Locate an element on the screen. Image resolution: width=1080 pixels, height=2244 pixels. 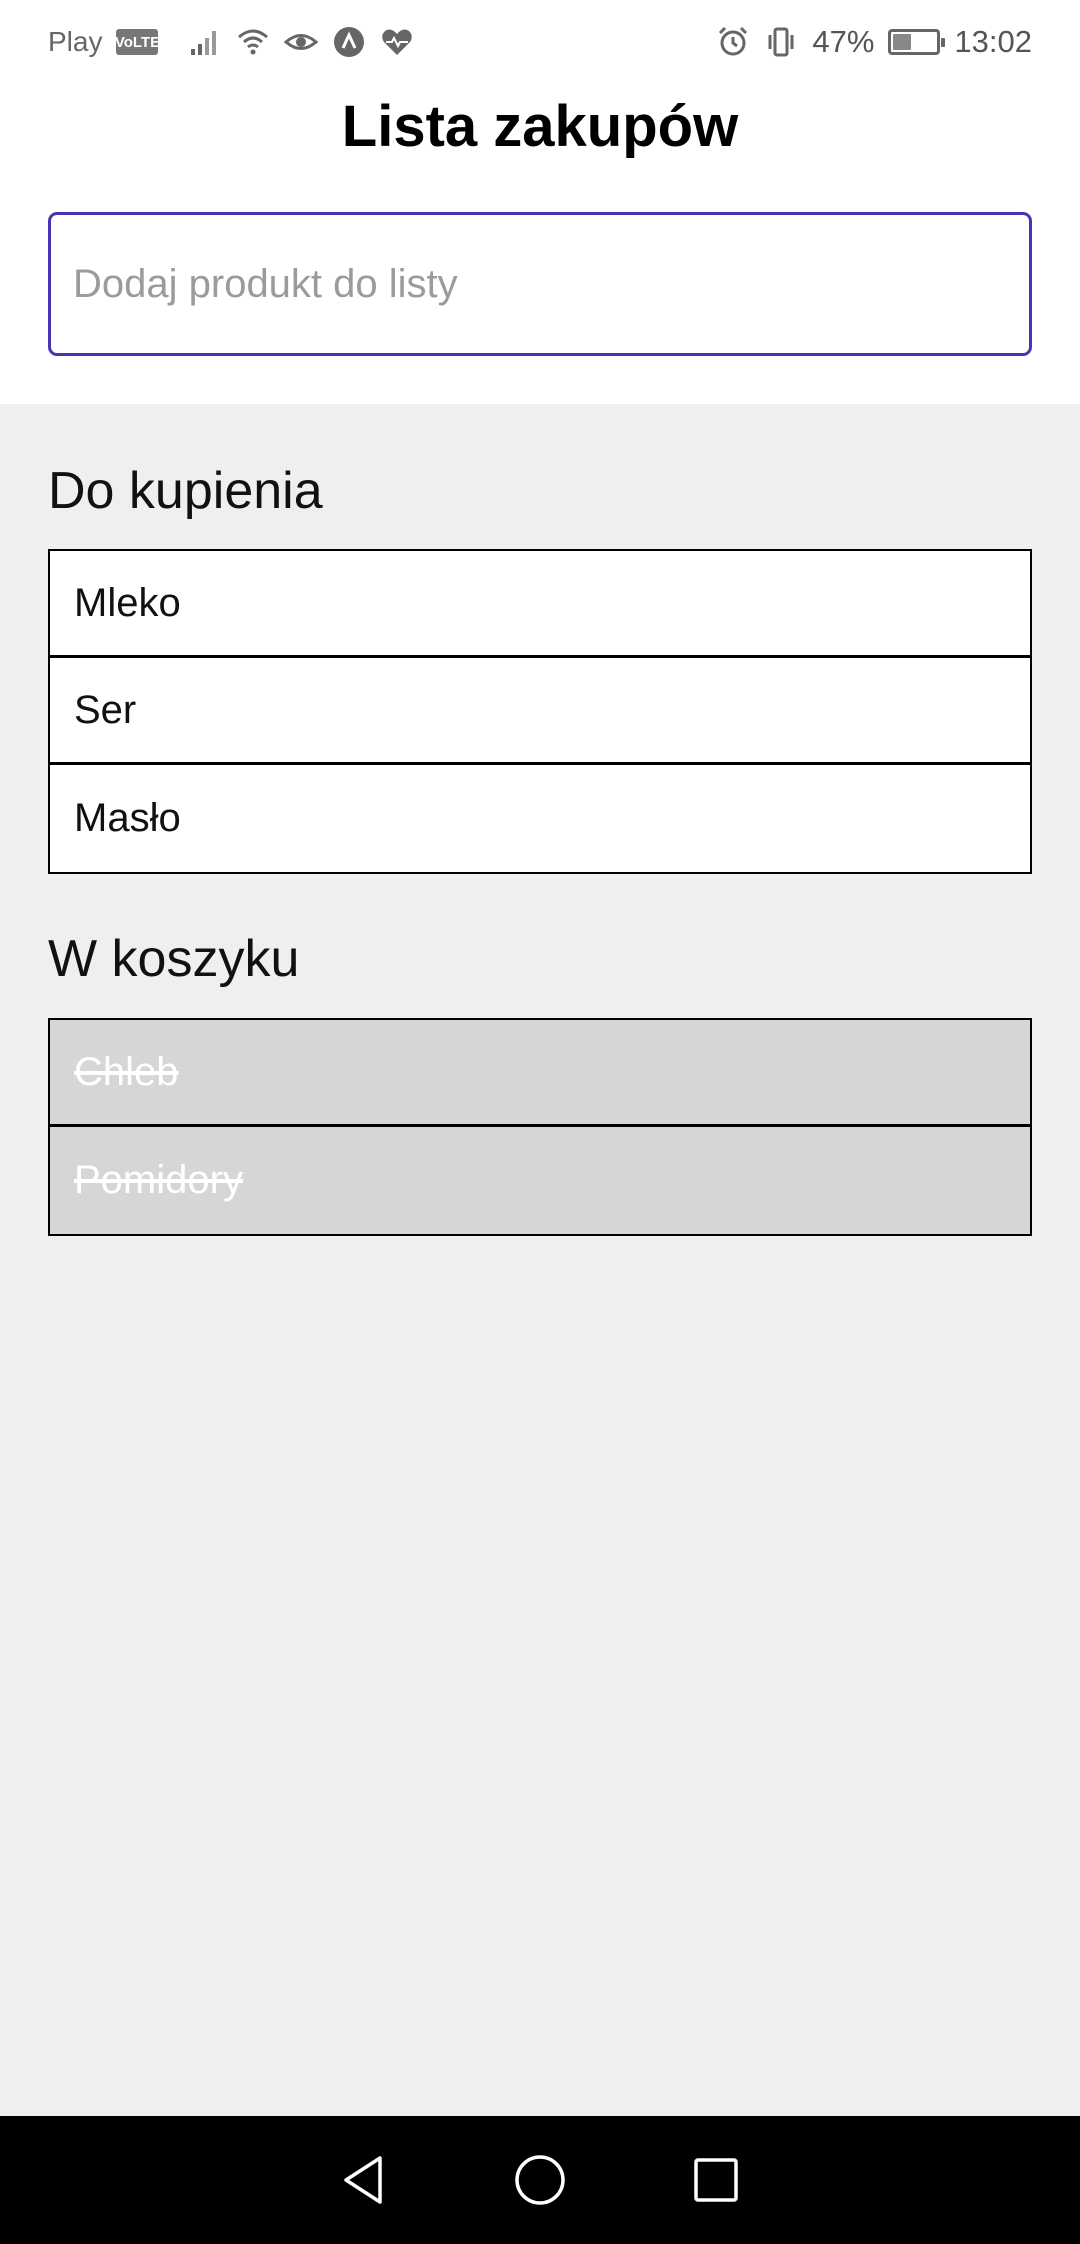
volte-badge: VoLTE is located at coordinates (137, 42).